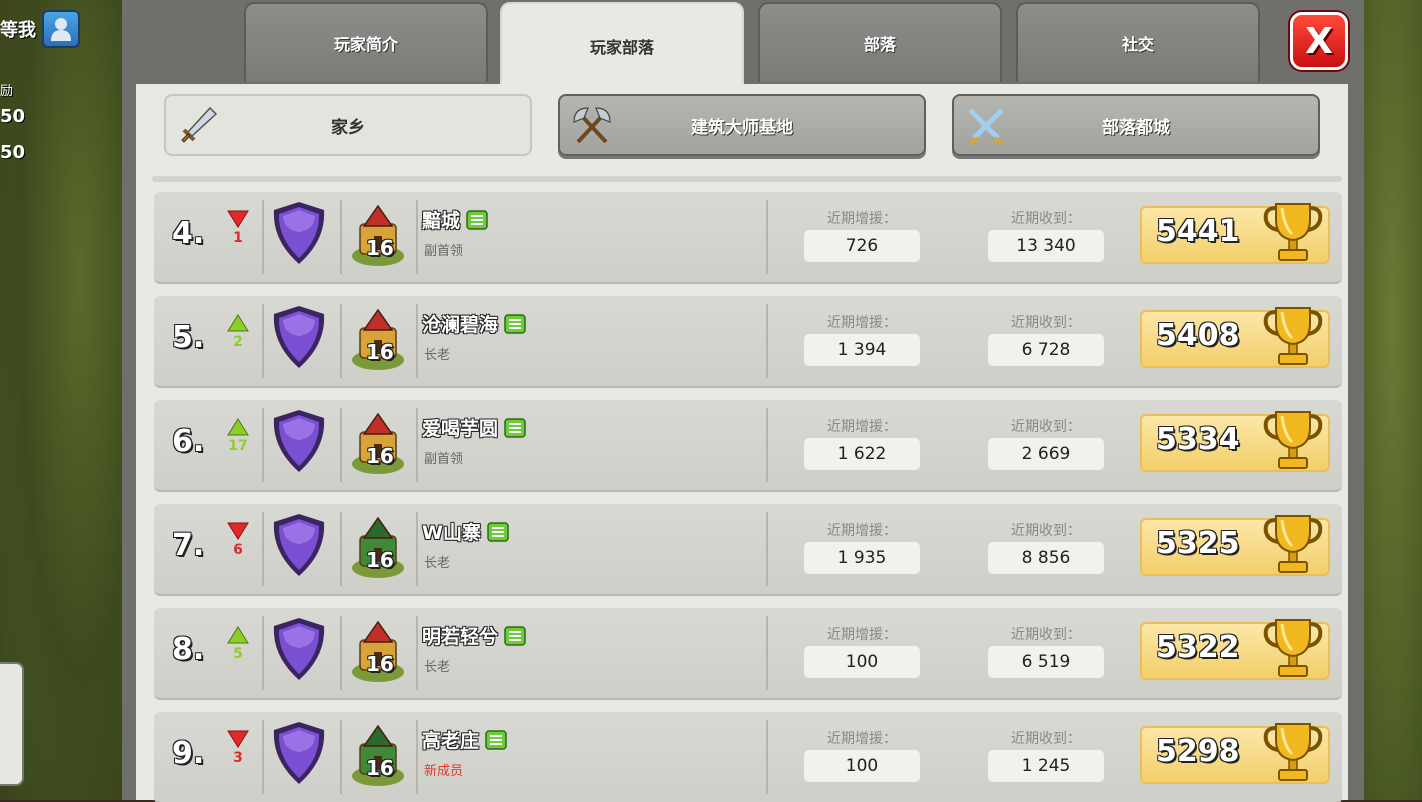 The image size is (1422, 802). I want to click on tab-clan: 部落, so click(880, 42).